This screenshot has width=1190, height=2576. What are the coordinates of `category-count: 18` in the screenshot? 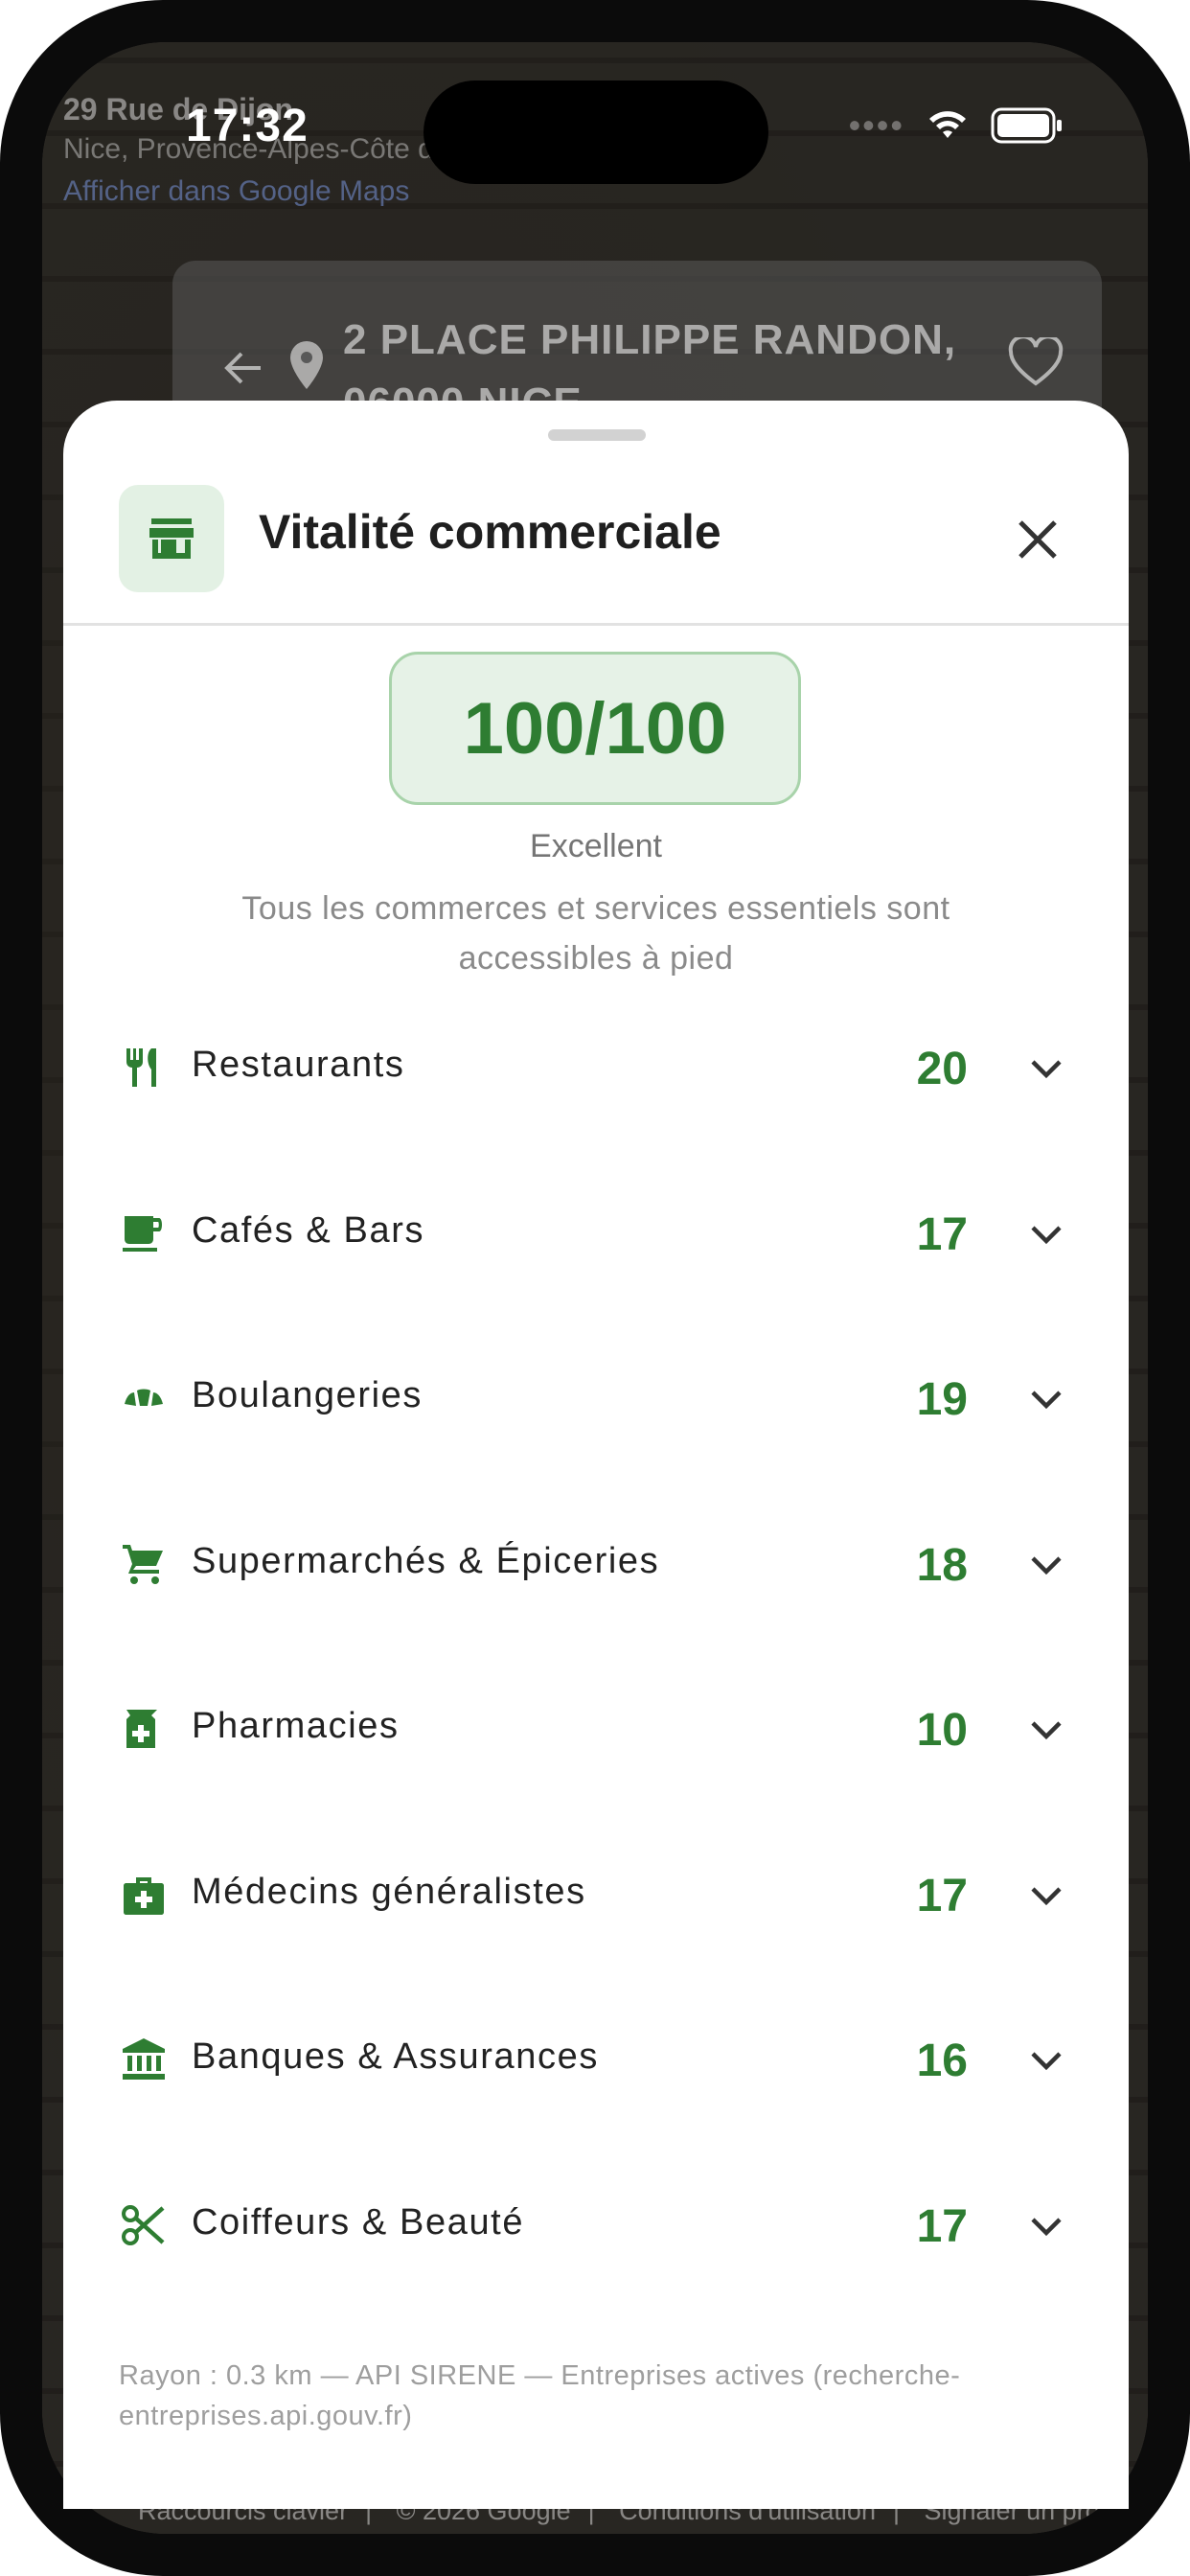 It's located at (942, 1565).